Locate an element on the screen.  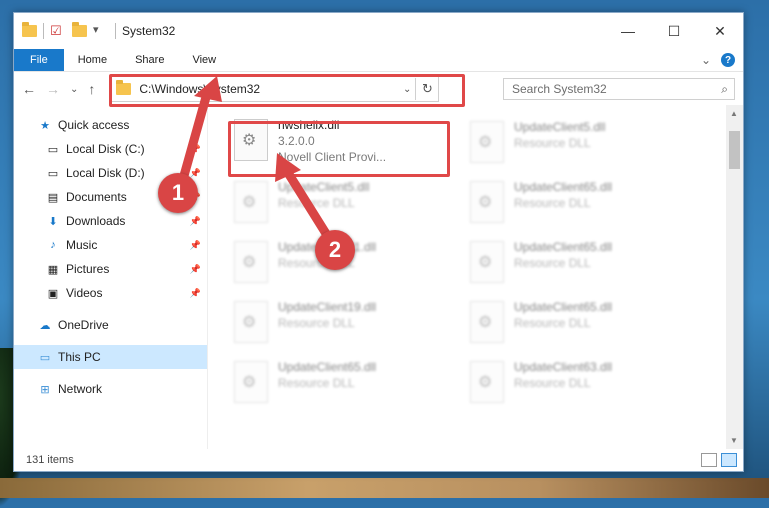
scroll-down-arrow: ▼ is located at coordinates (734, 440).